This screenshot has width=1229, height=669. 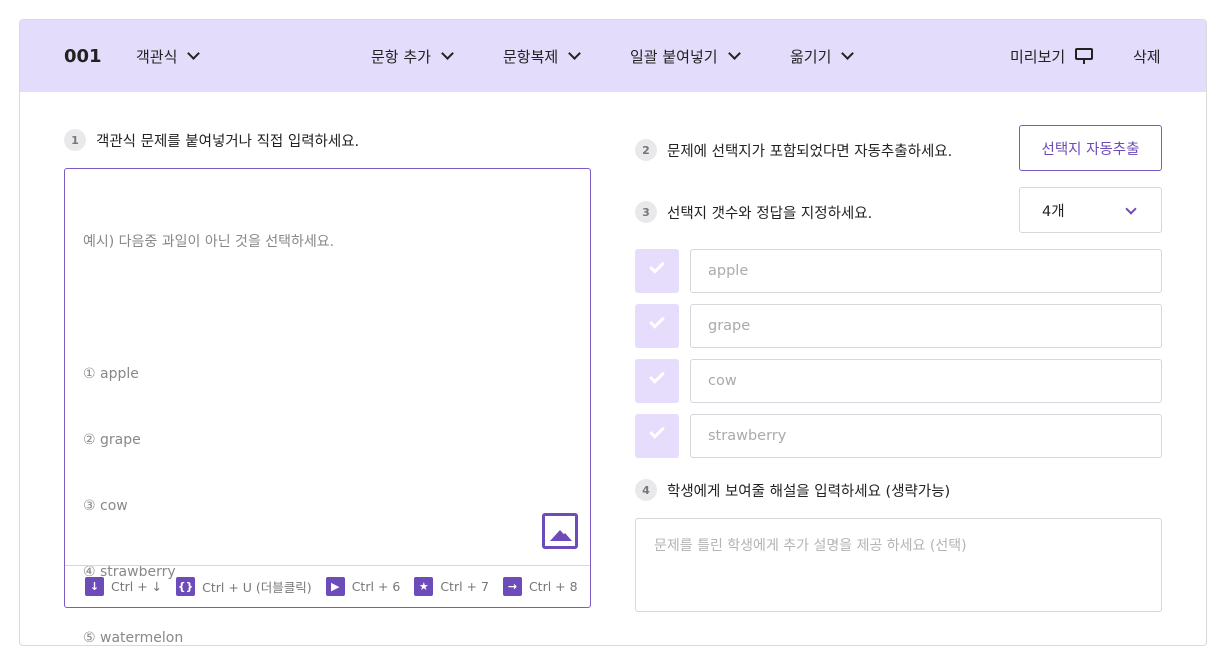 I want to click on bulk-paste-label: 일괄 붙여넣기, so click(x=674, y=56).